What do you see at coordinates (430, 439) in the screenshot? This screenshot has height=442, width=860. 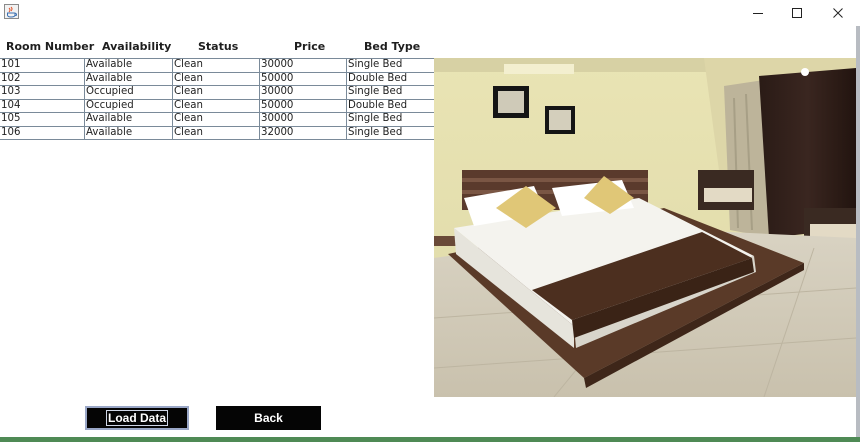 I see `taskbar-strip` at bounding box center [430, 439].